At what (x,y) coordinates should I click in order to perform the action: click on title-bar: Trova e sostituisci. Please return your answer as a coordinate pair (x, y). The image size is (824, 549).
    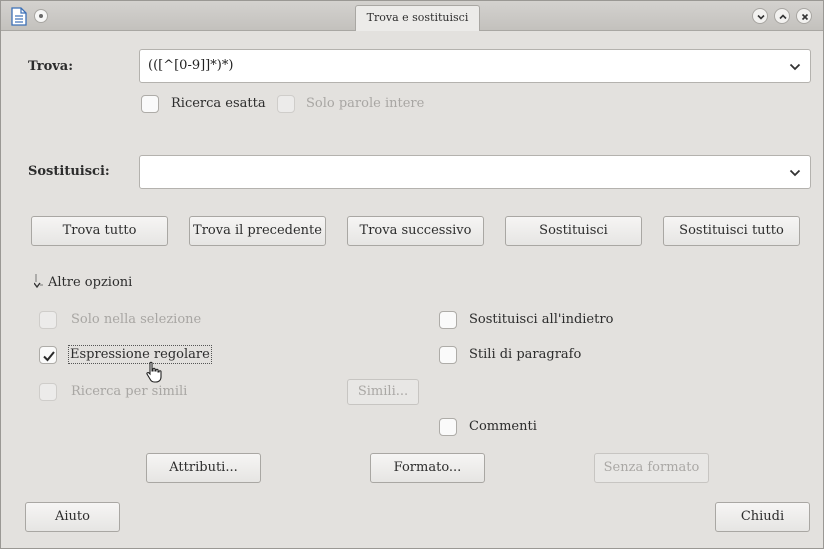
    Looking at the image, I should click on (412, 16).